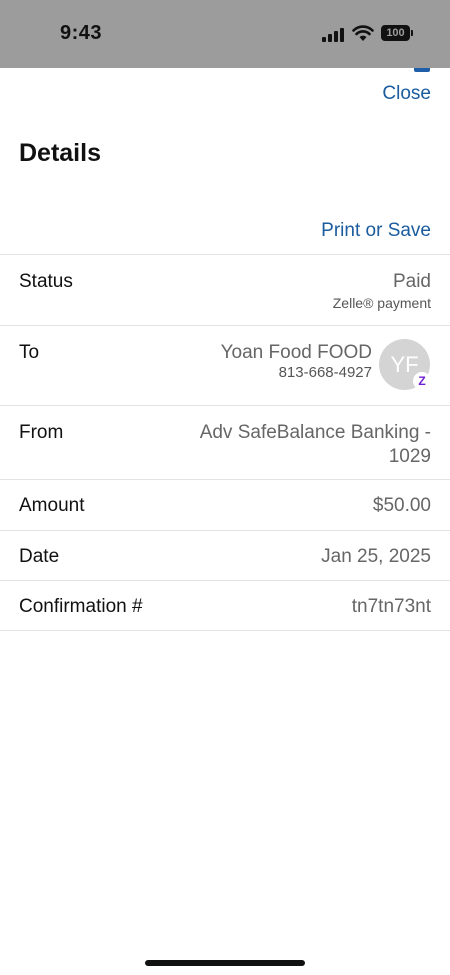 This screenshot has height=975, width=450. I want to click on page-title: Details, so click(60, 153).